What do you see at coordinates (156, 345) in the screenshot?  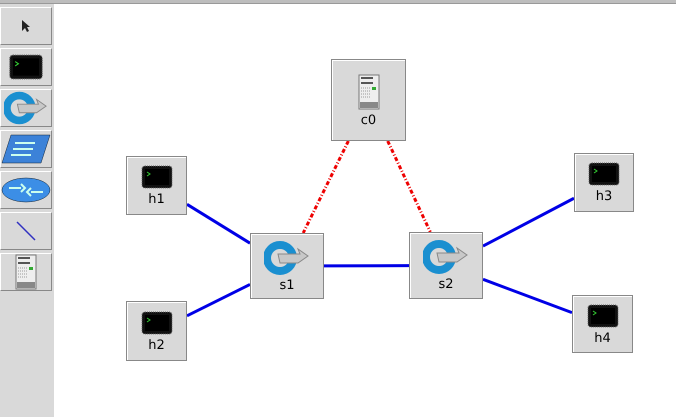 I see `node-label: h2` at bounding box center [156, 345].